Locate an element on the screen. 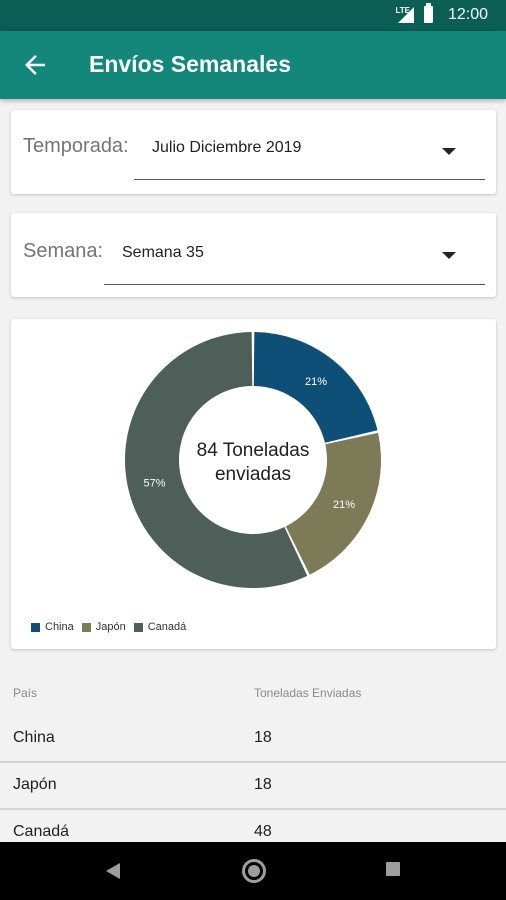  donut-center-text: 84 Toneladas is located at coordinates (253, 450).